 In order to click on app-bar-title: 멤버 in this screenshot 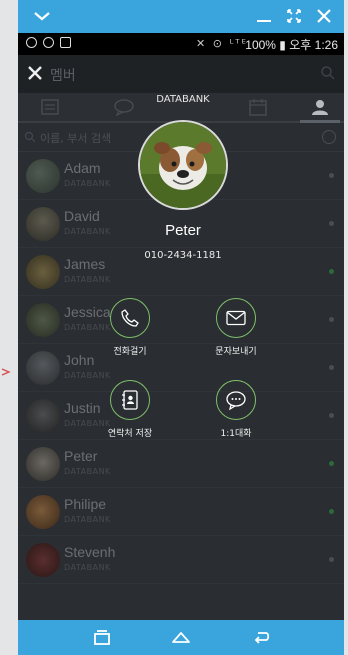, I will do `click(63, 76)`.